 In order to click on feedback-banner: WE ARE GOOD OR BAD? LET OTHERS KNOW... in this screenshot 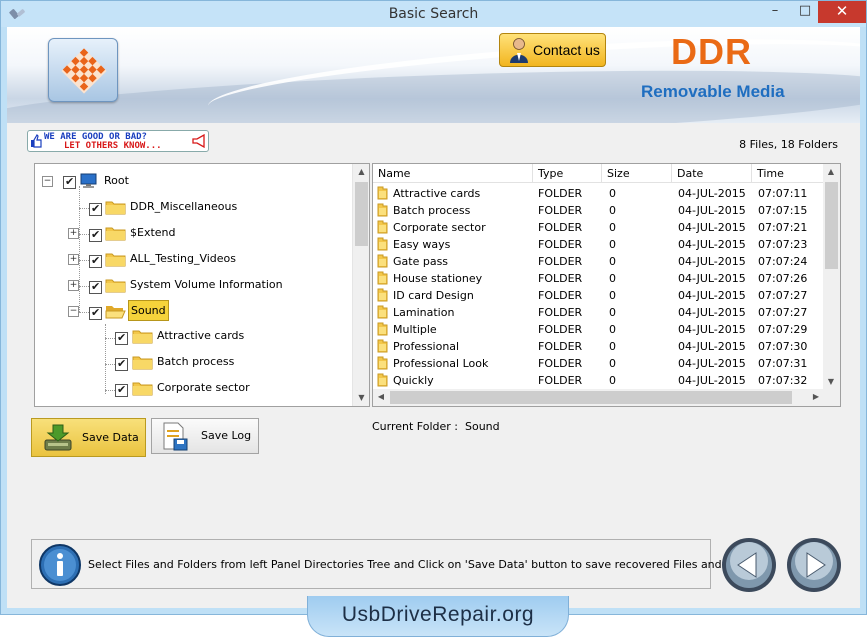, I will do `click(118, 141)`.